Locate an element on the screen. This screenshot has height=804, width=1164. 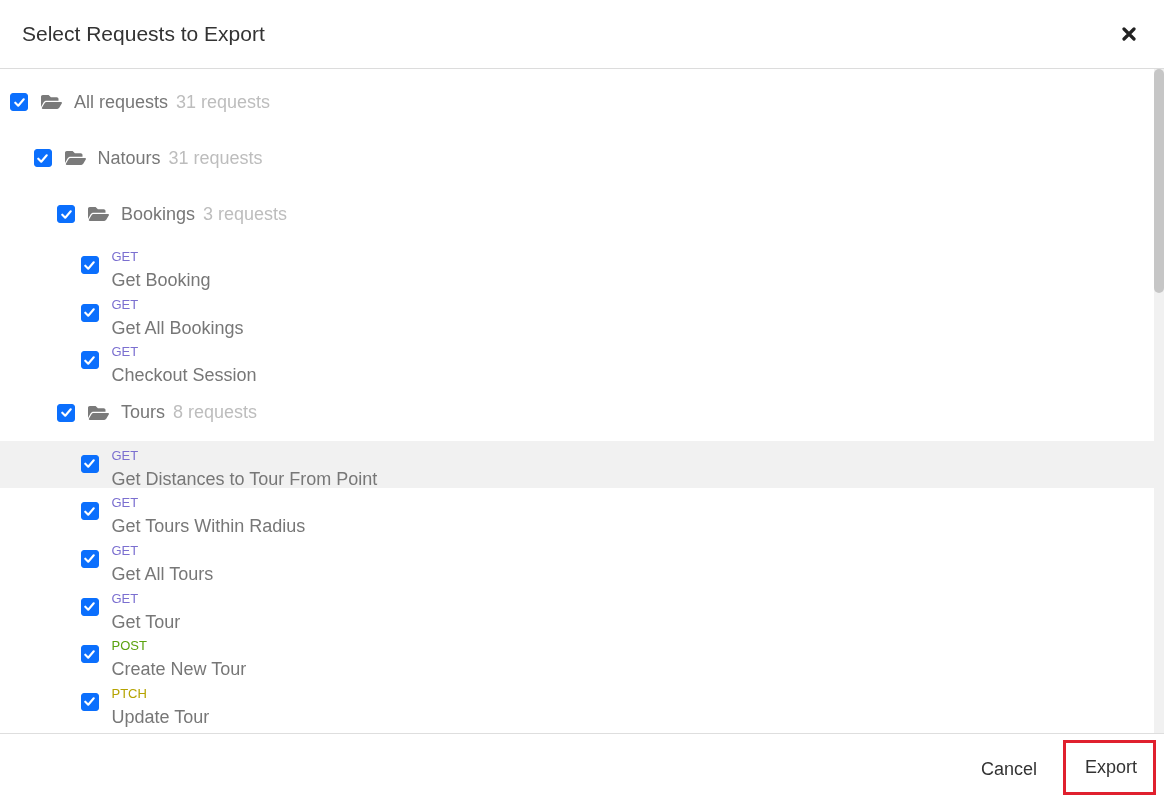
export-button: Export is located at coordinates (1110, 767).